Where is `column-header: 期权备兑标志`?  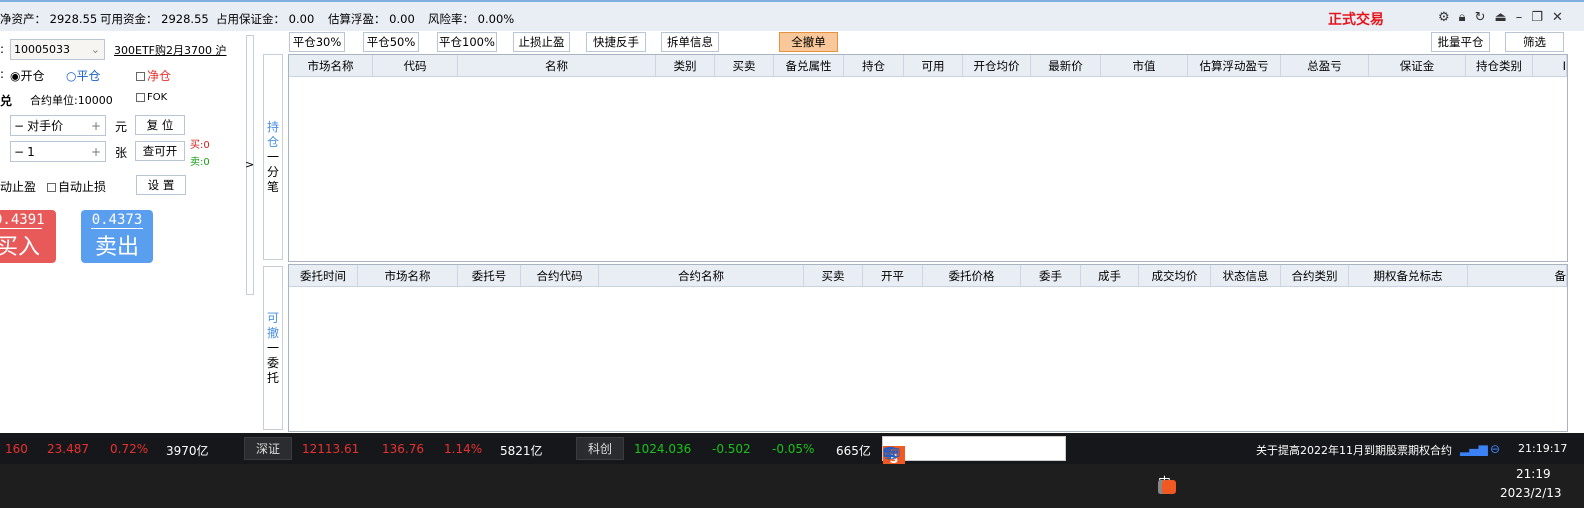
column-header: 期权备兑标志 is located at coordinates (1408, 275).